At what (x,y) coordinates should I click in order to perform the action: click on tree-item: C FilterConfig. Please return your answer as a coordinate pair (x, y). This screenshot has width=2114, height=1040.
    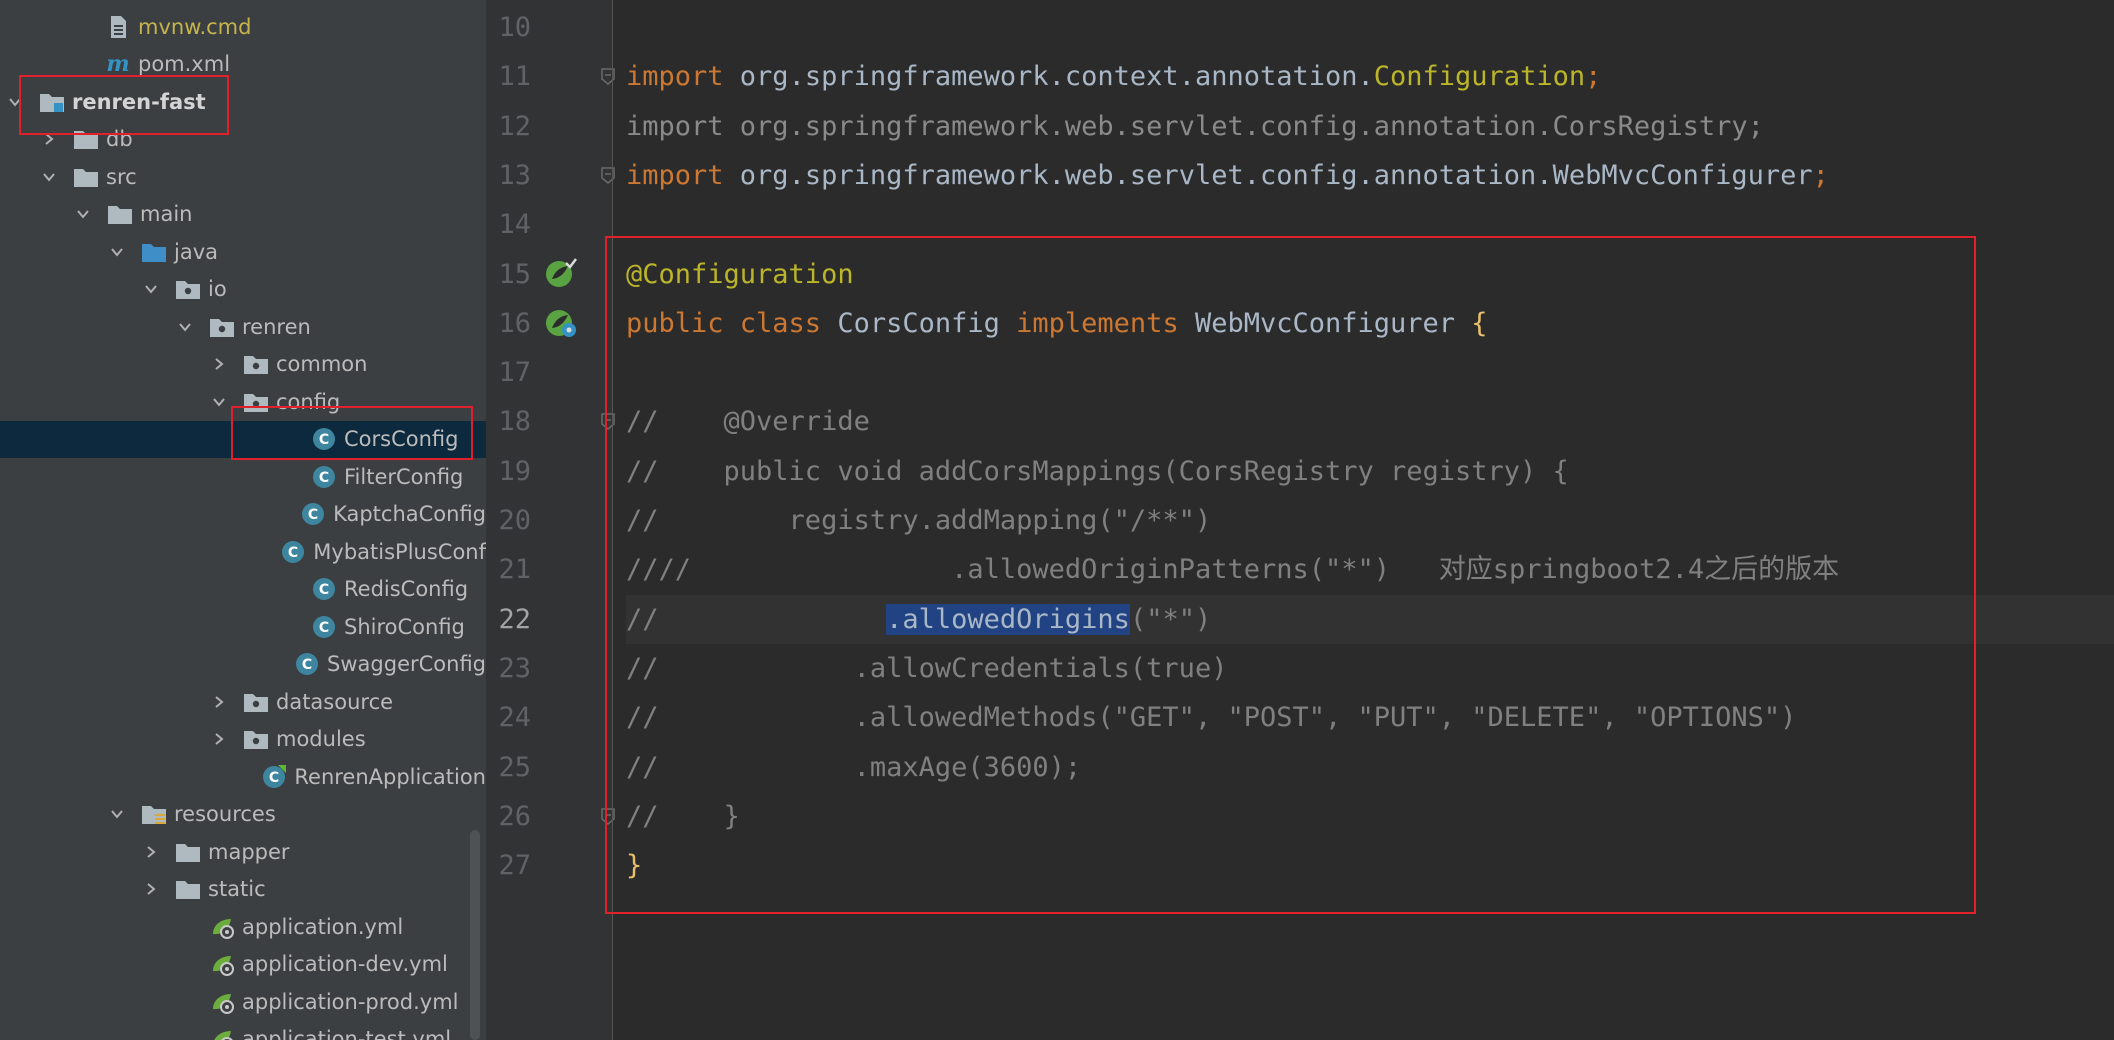
    Looking at the image, I should click on (243, 476).